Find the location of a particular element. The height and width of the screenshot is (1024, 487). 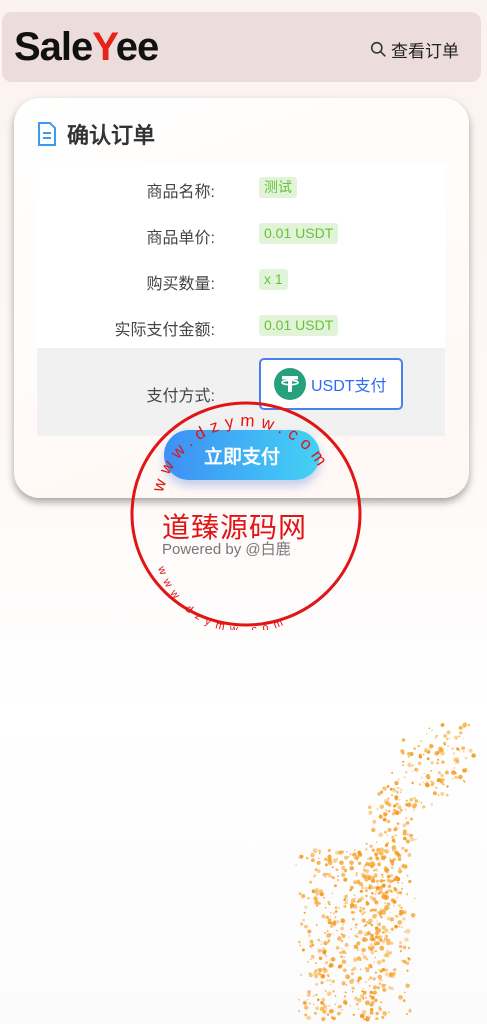

view-order-label: 查看订单 is located at coordinates (425, 51).